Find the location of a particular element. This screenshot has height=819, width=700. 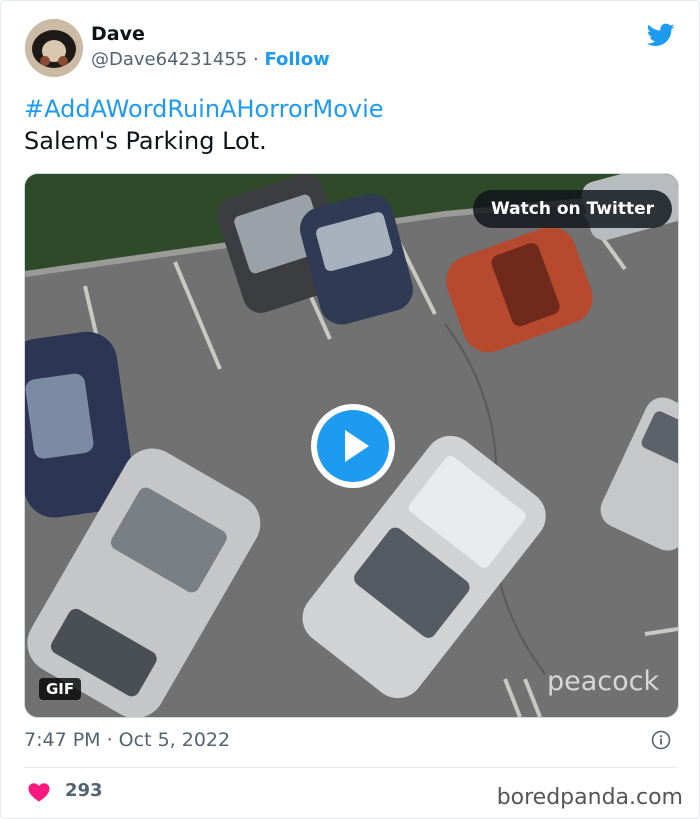

twitter-bird-icon is located at coordinates (661, 35).